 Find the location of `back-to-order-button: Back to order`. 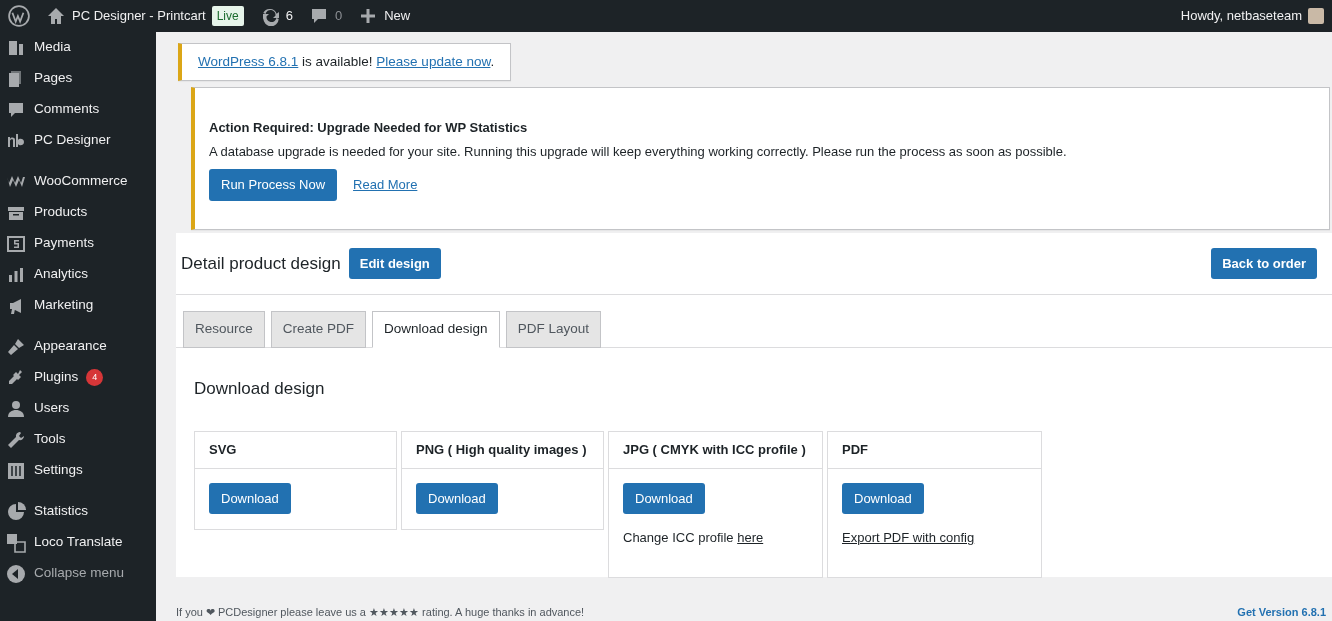

back-to-order-button: Back to order is located at coordinates (1264, 263).